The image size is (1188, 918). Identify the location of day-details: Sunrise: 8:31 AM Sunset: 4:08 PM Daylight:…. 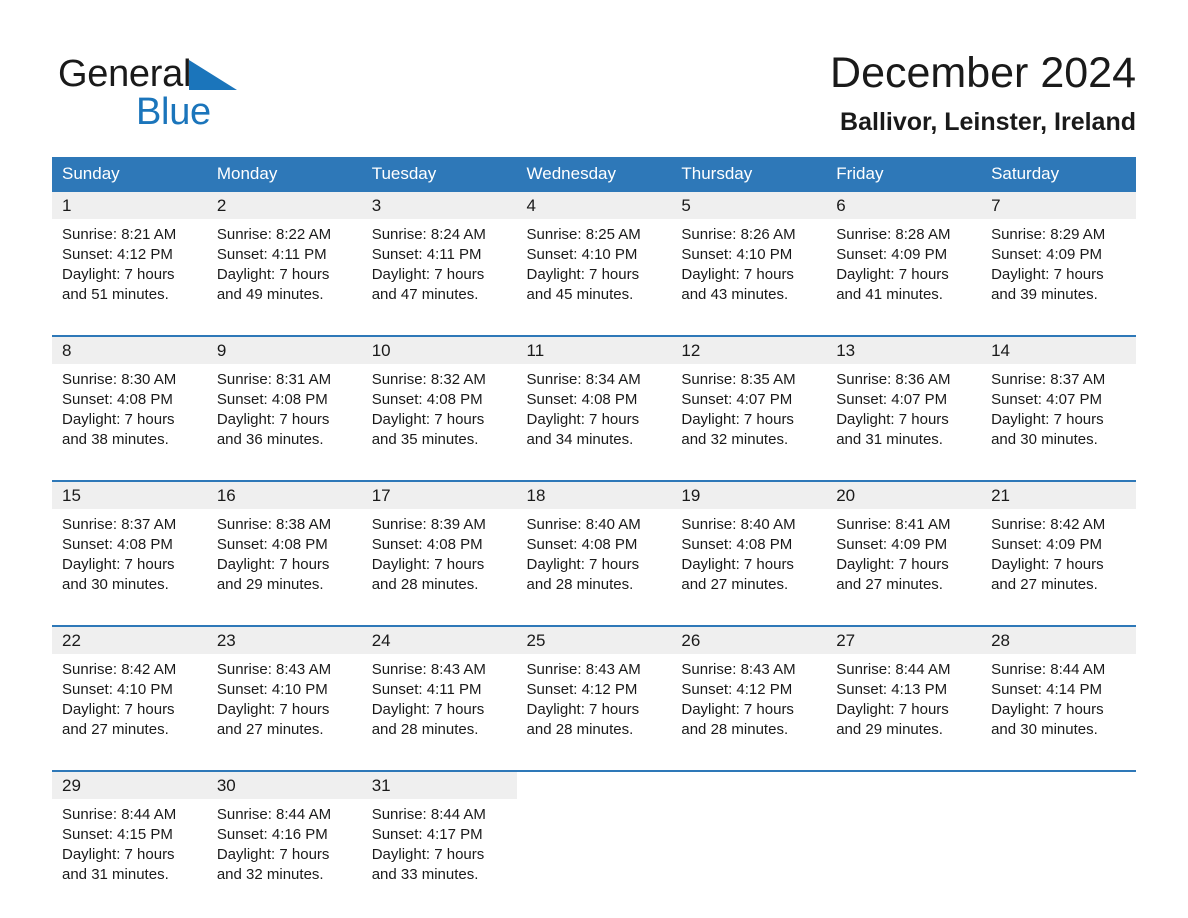
(284, 407).